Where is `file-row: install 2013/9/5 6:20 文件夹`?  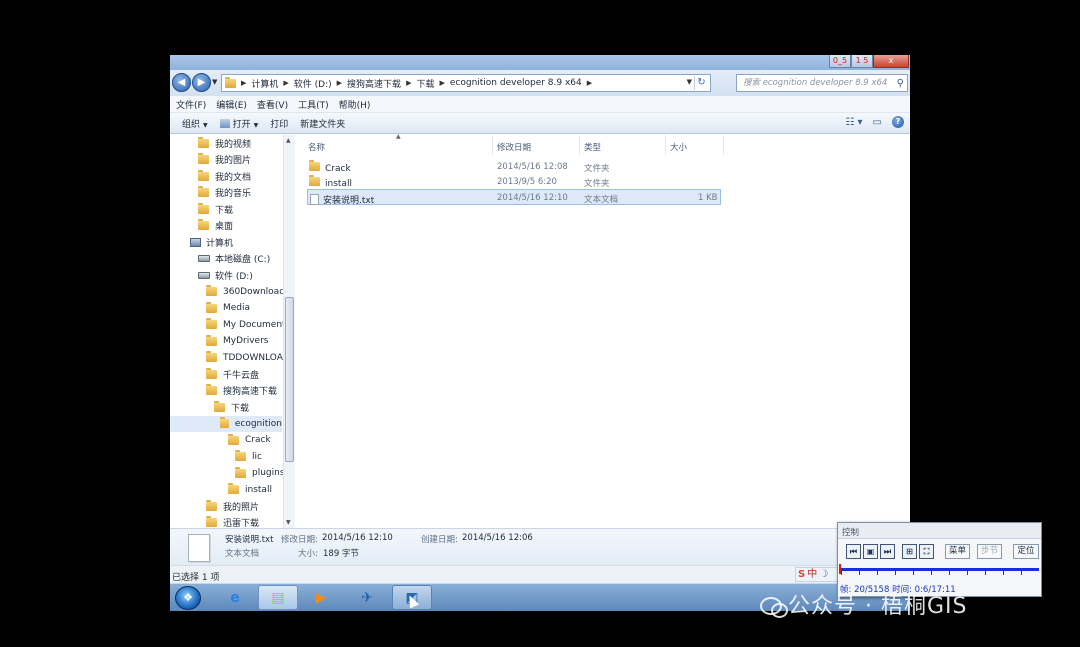 file-row: install 2013/9/5 6:20 文件夹 is located at coordinates (514, 182).